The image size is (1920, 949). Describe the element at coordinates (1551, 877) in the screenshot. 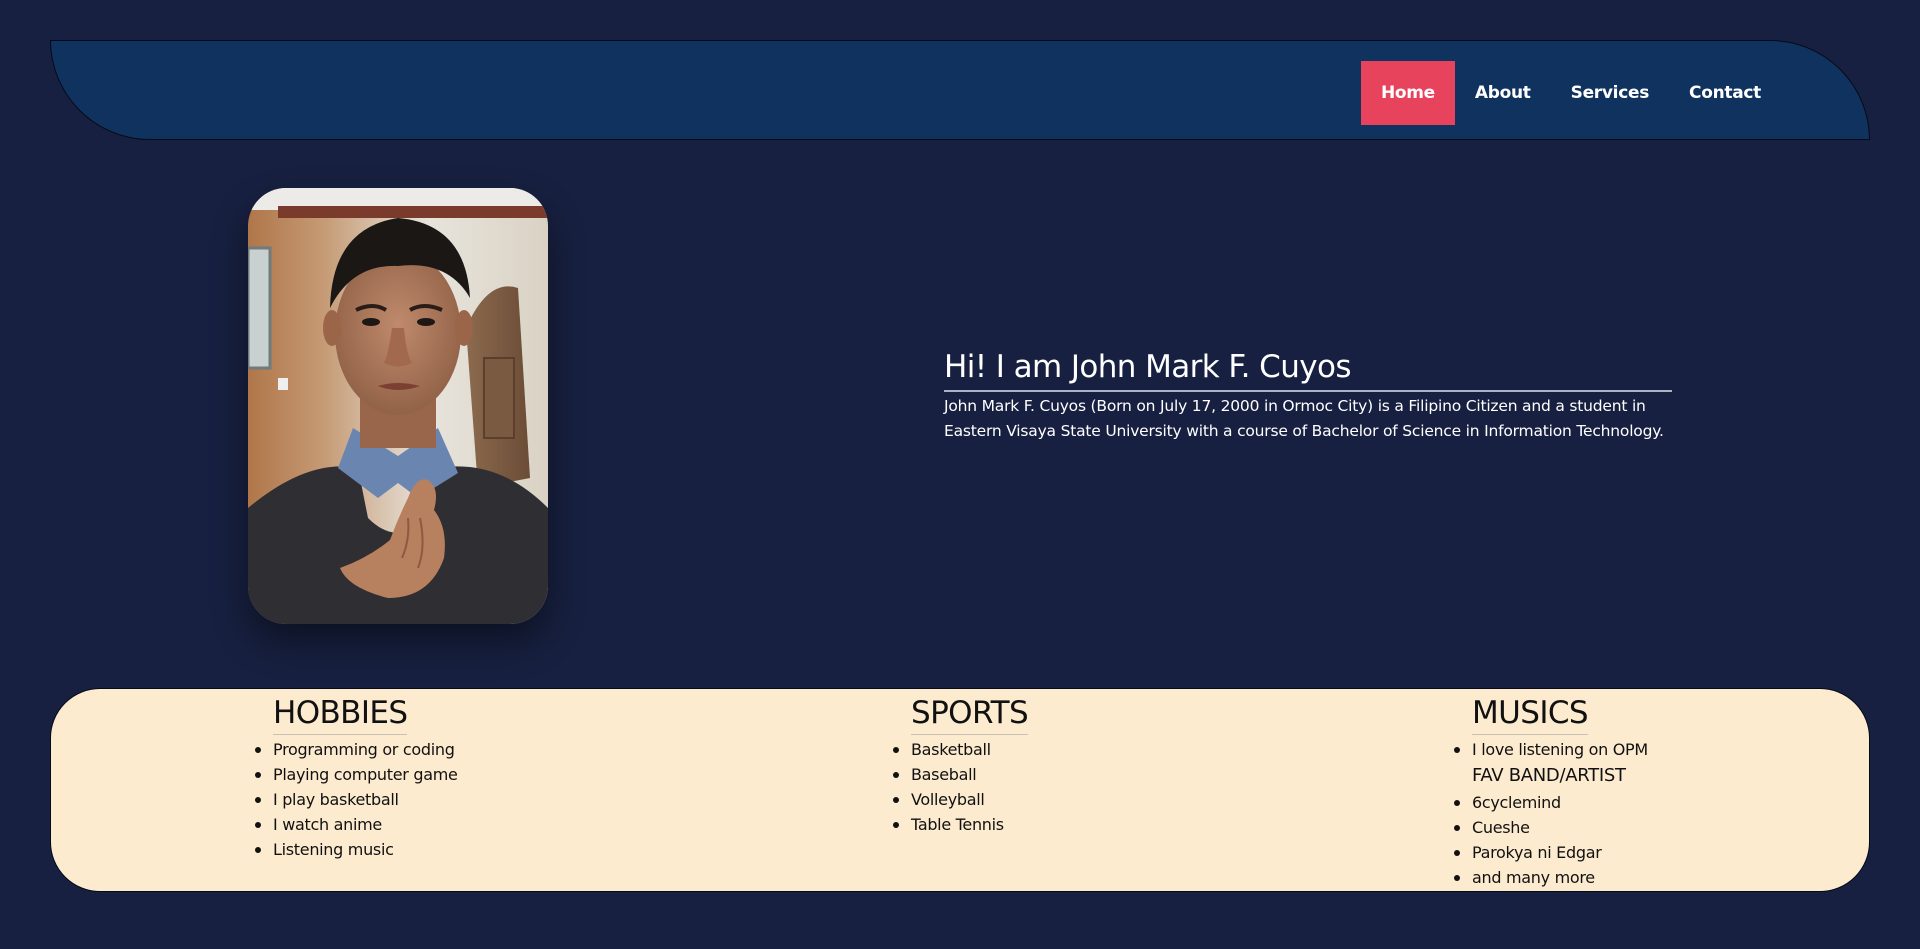

I see `list-item: and many more` at that location.